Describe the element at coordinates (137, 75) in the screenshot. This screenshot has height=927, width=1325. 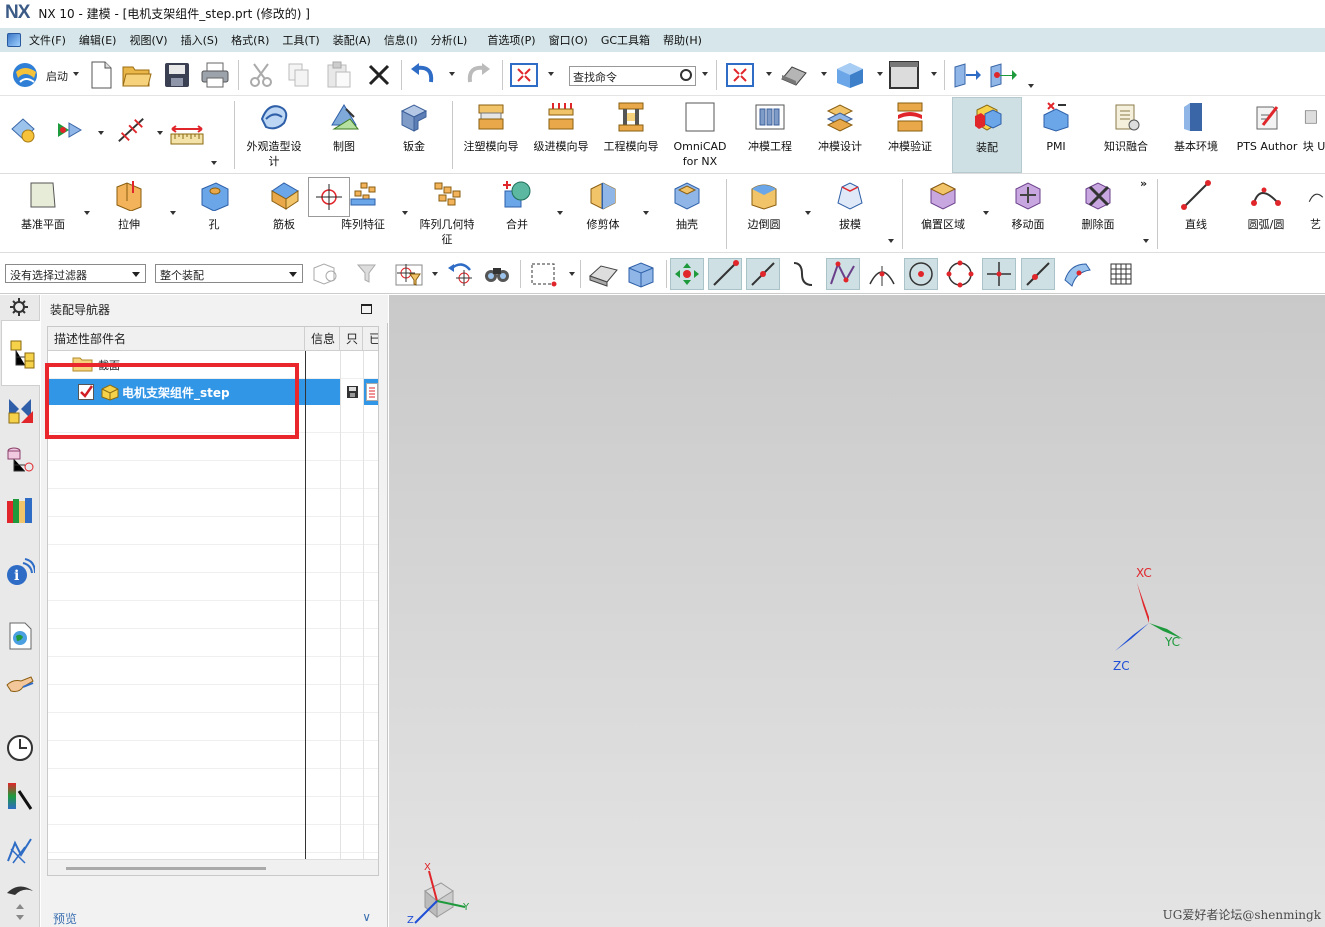
I see `open-folder-icon` at that location.